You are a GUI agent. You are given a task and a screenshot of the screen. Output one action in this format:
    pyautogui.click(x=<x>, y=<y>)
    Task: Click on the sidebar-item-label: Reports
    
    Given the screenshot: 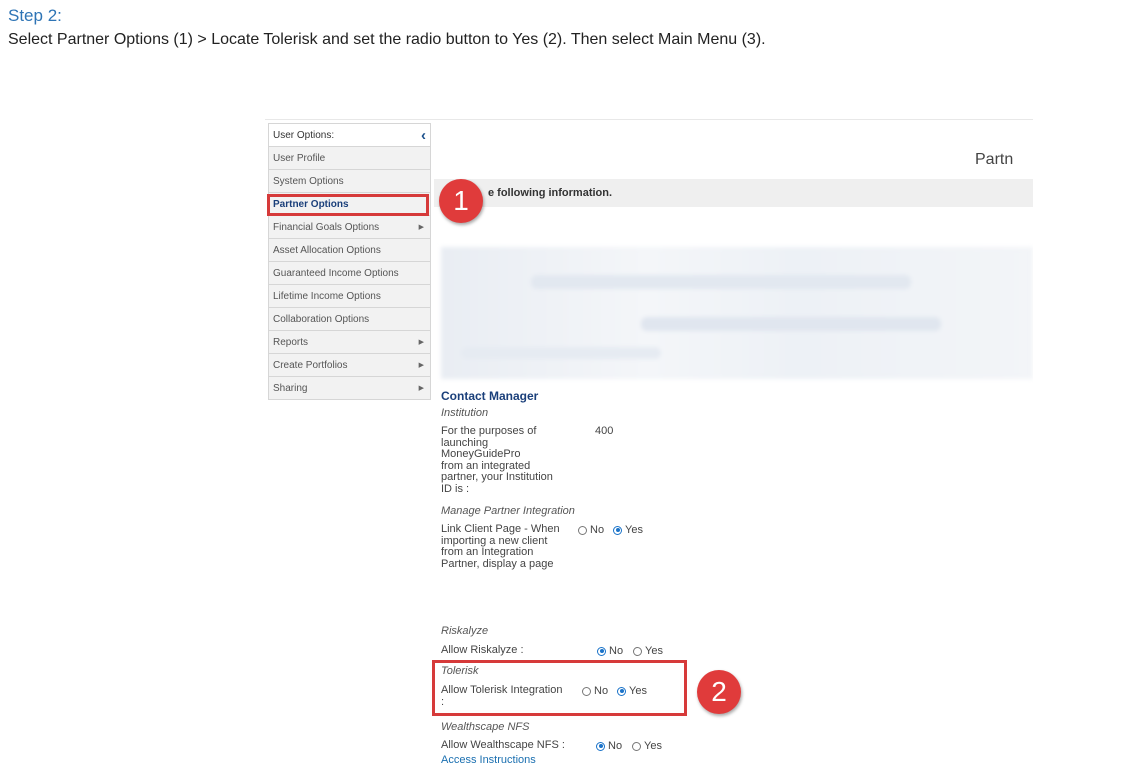 What is the action you would take?
    pyautogui.click(x=291, y=342)
    